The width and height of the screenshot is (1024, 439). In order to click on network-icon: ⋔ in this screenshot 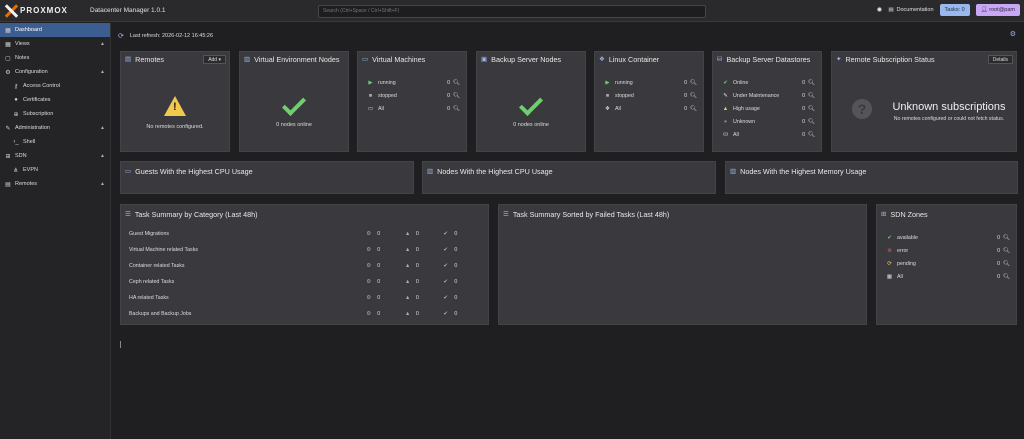, I will do `click(16, 170)`.